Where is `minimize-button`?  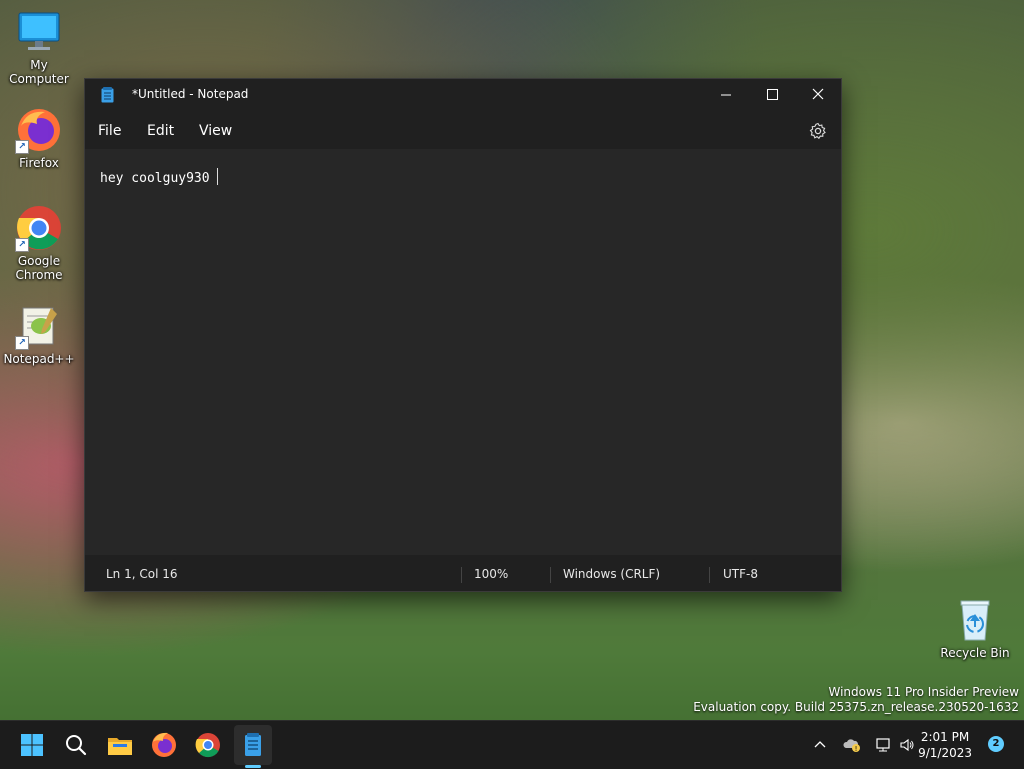 minimize-button is located at coordinates (726, 95).